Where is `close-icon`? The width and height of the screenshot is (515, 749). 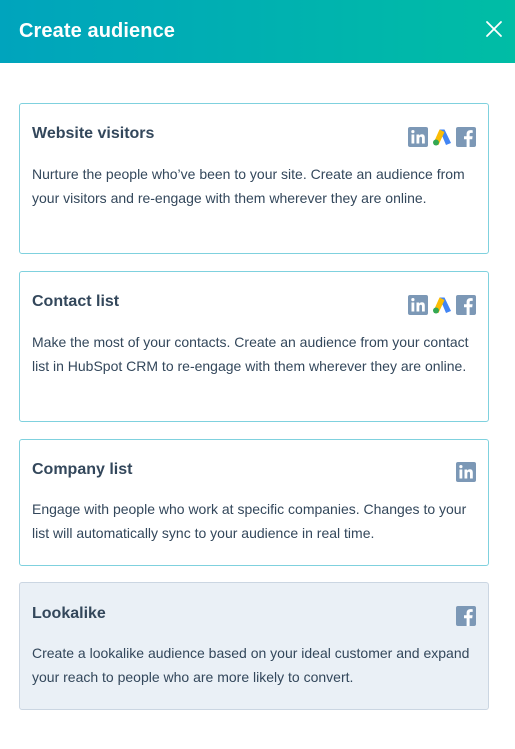 close-icon is located at coordinates (494, 29).